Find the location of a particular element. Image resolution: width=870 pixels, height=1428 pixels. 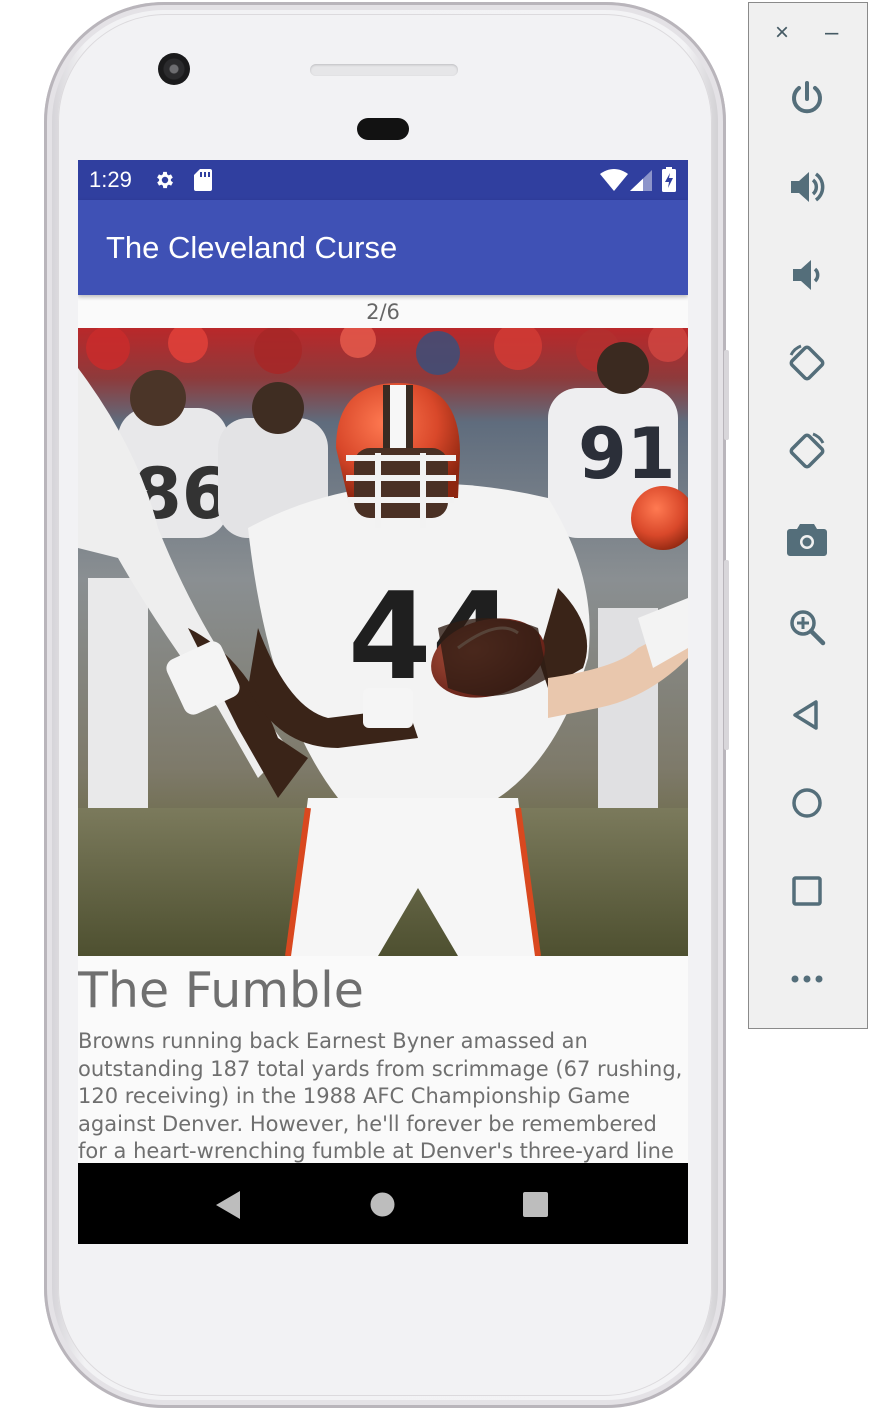

volume-down-icon is located at coordinates (806, 275).